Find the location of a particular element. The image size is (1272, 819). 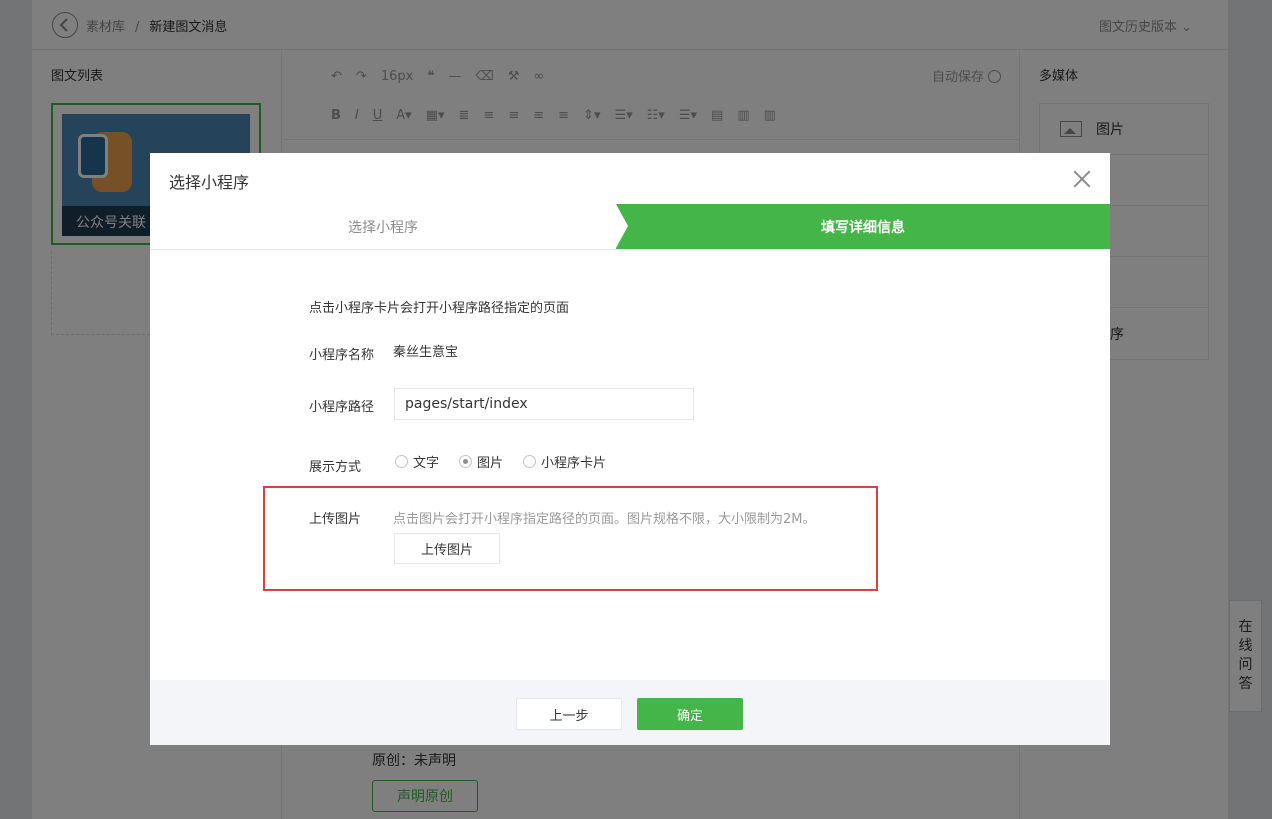

confirm-button: 确定 is located at coordinates (690, 714).